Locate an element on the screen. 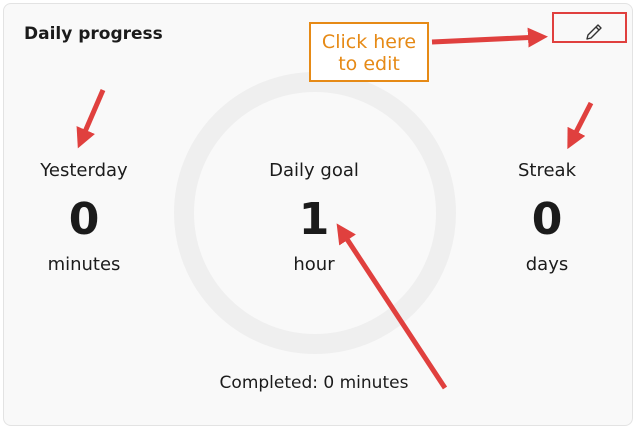 Image resolution: width=640 pixels, height=435 pixels. card-title: Daily progress is located at coordinates (93, 34).